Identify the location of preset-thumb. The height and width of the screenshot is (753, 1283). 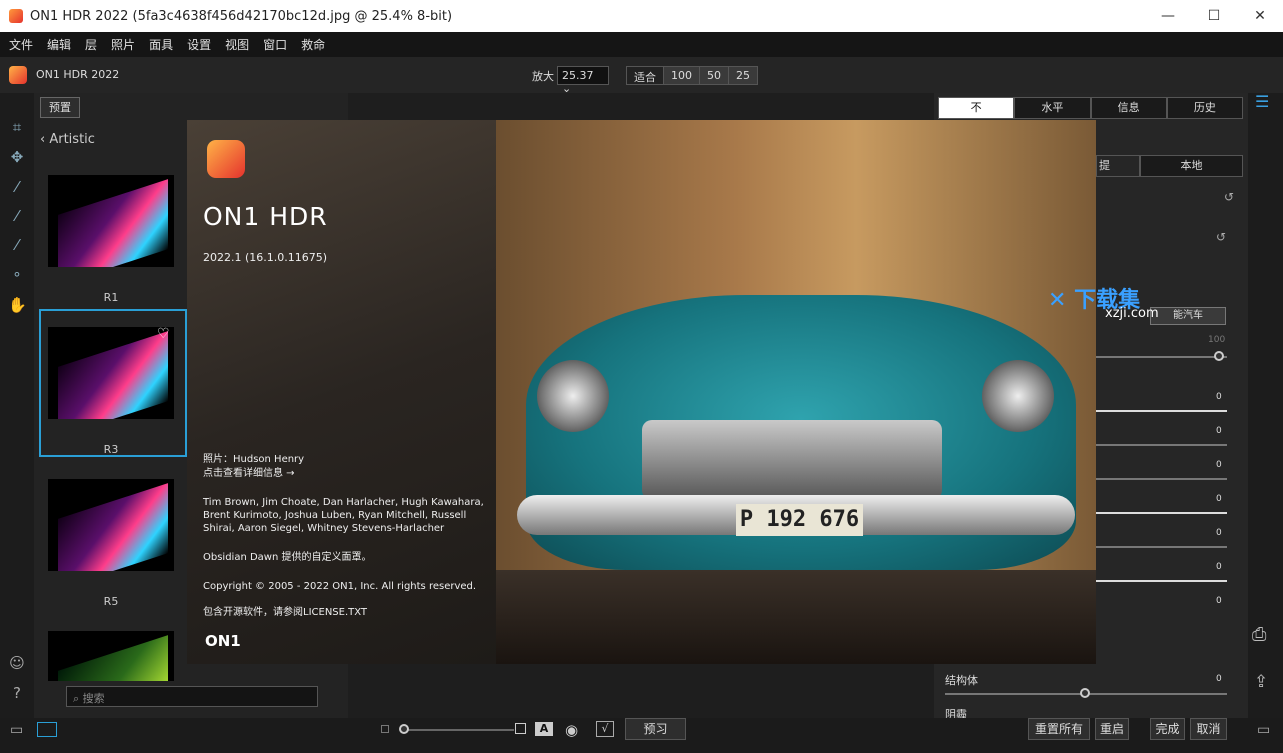
(111, 656).